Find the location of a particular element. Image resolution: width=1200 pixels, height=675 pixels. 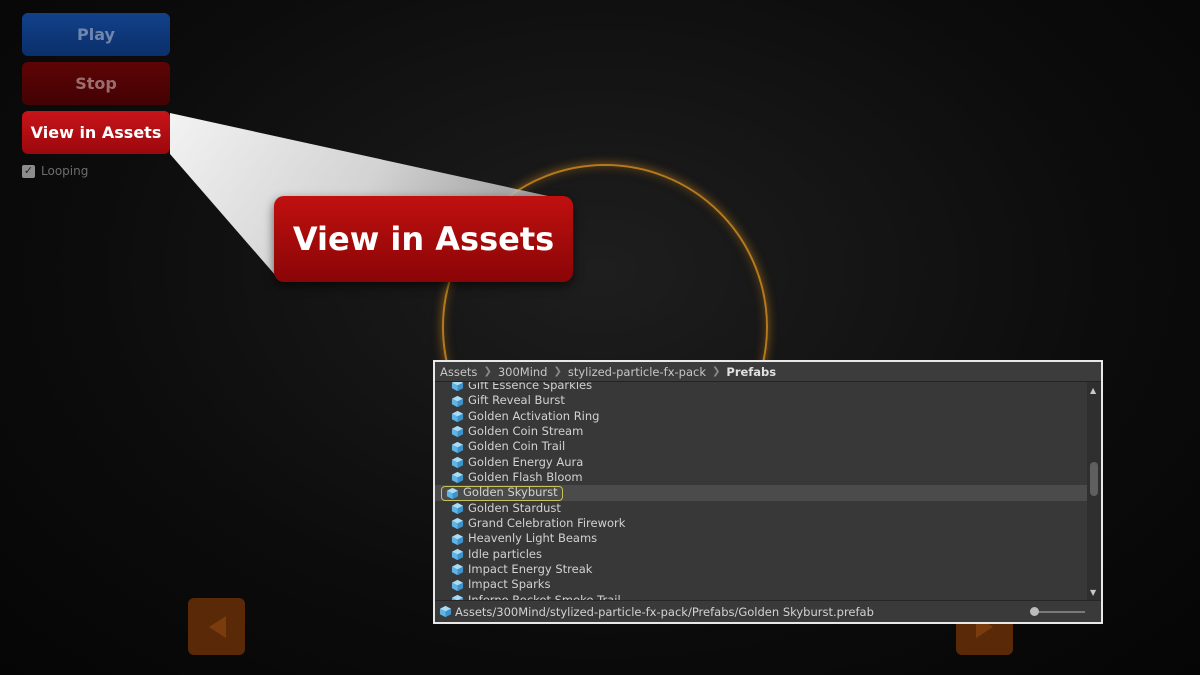

breadcrumb-300mind: 300Mind is located at coordinates (523, 372).